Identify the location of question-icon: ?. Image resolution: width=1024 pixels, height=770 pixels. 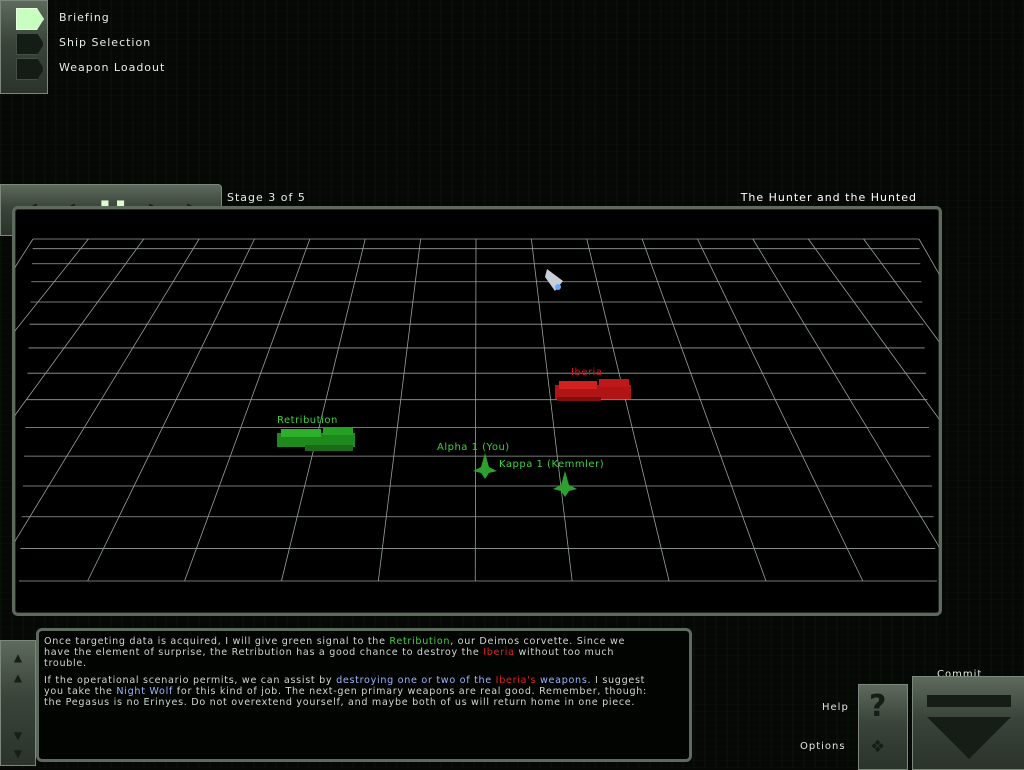
(878, 706).